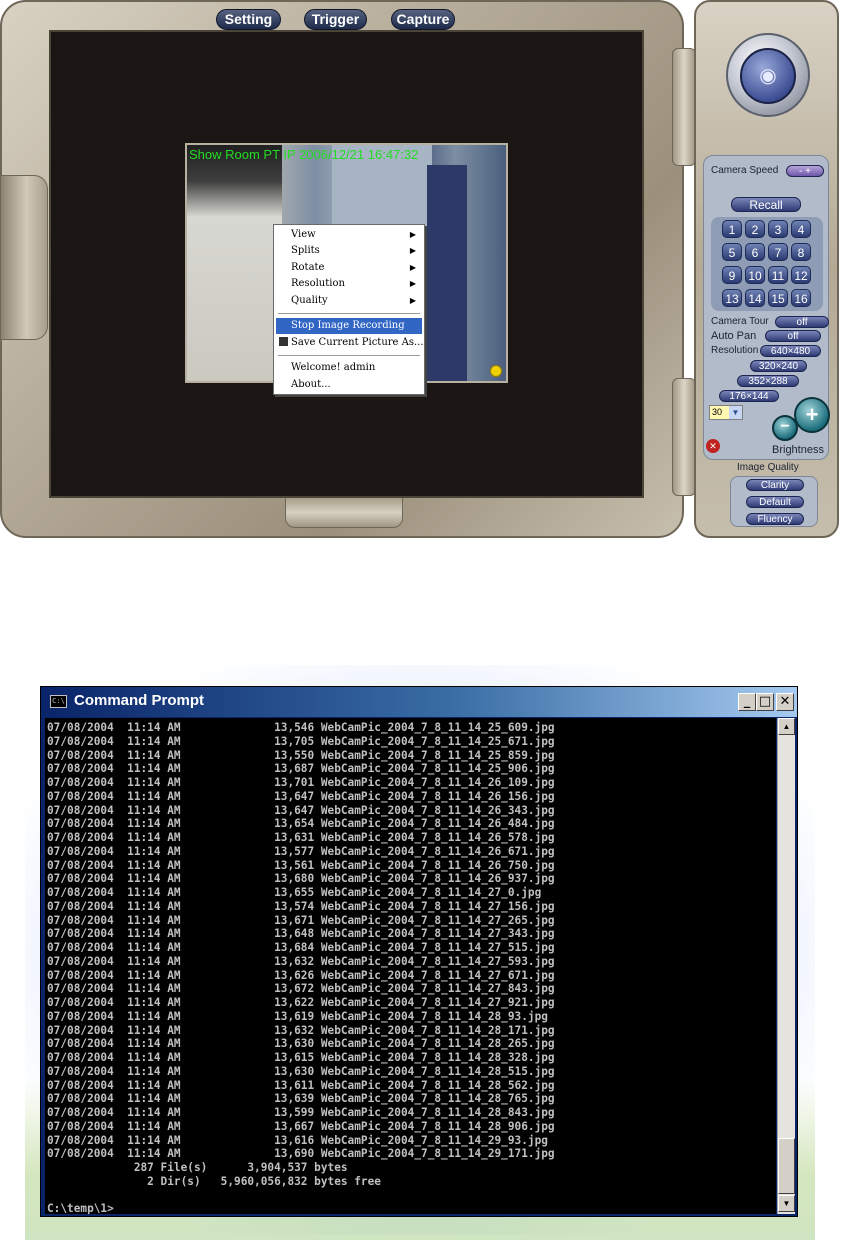 This screenshot has width=841, height=1243. What do you see at coordinates (775, 502) in the screenshot?
I see `quality-default-button: Default` at bounding box center [775, 502].